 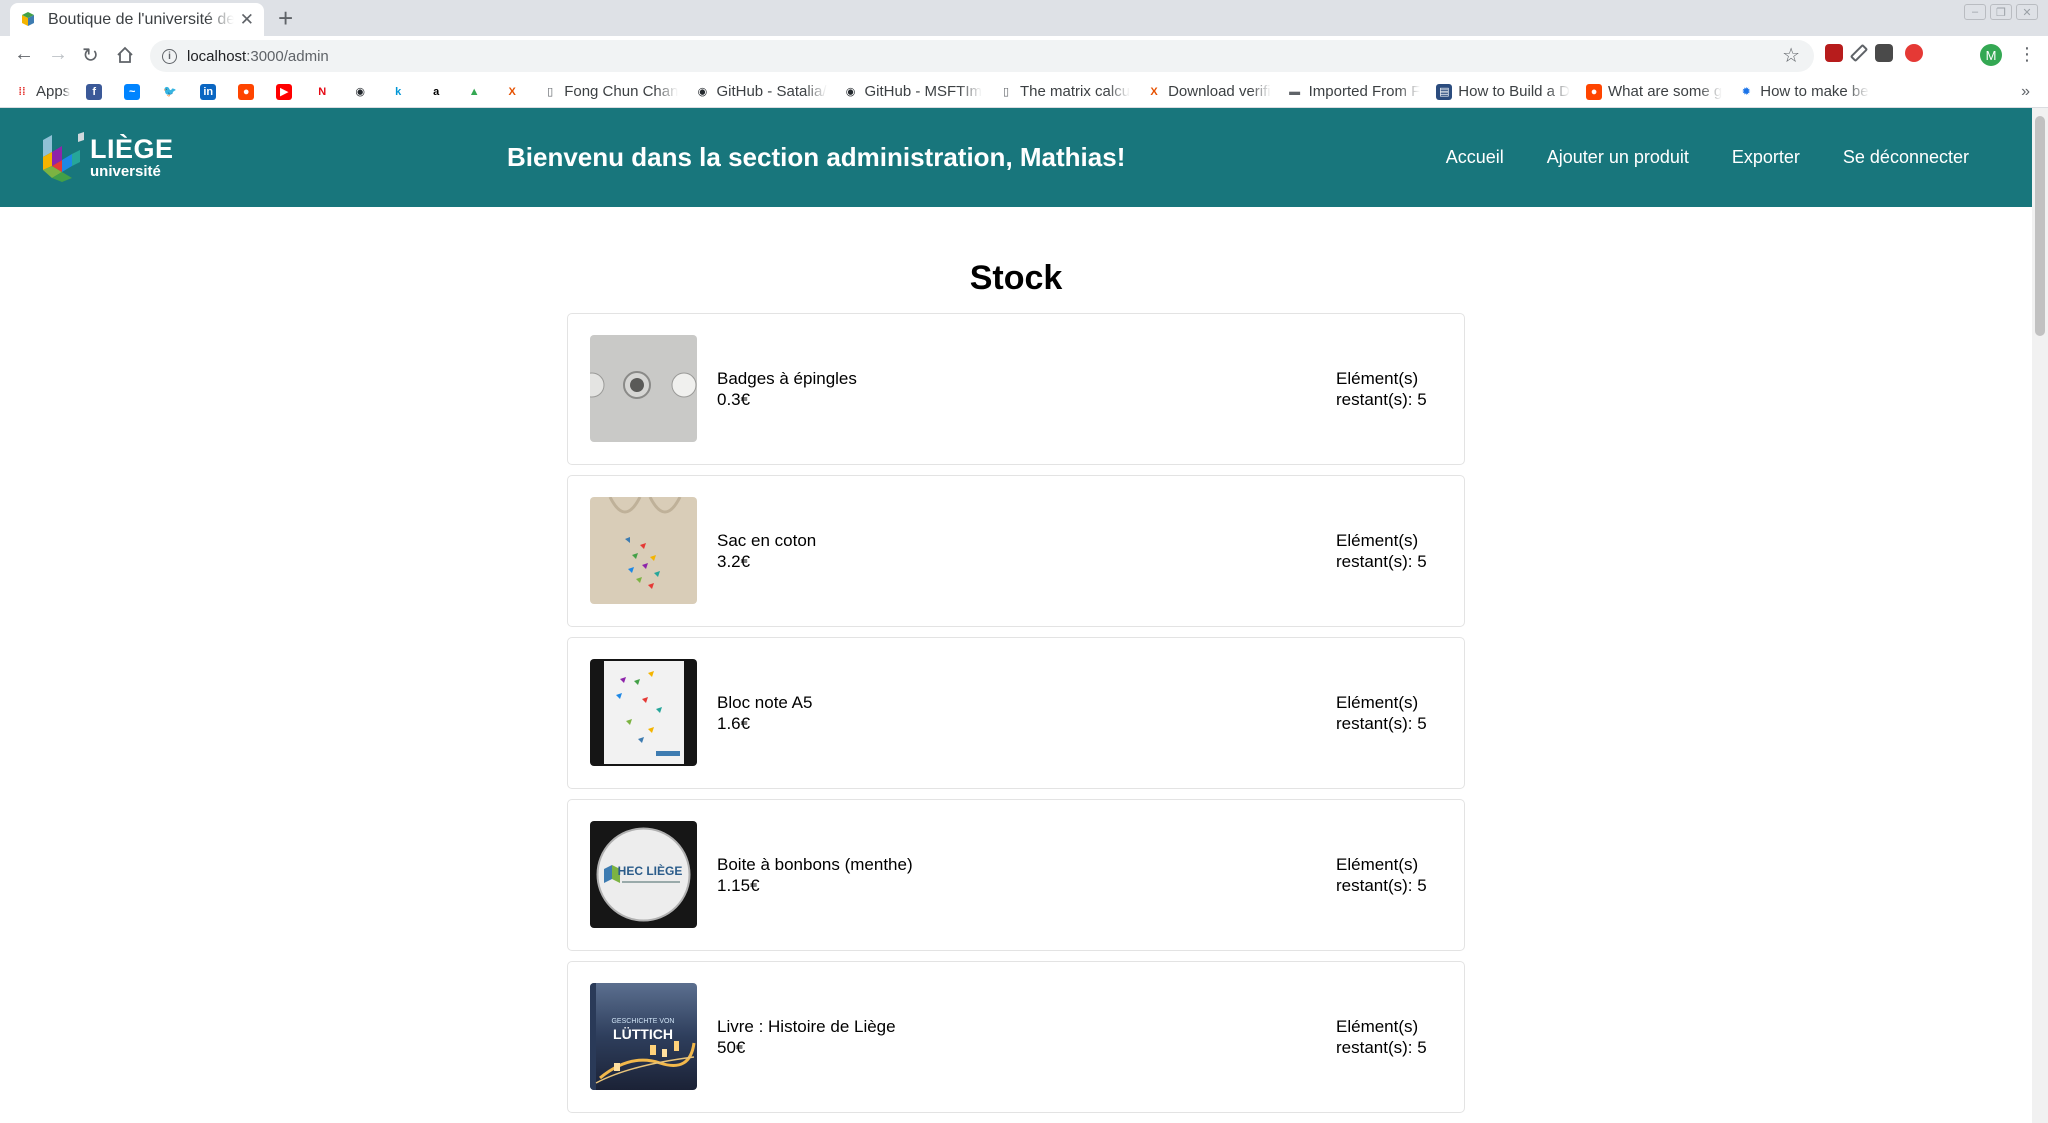 I want to click on gear-icon: ✹, so click(x=1746, y=91).